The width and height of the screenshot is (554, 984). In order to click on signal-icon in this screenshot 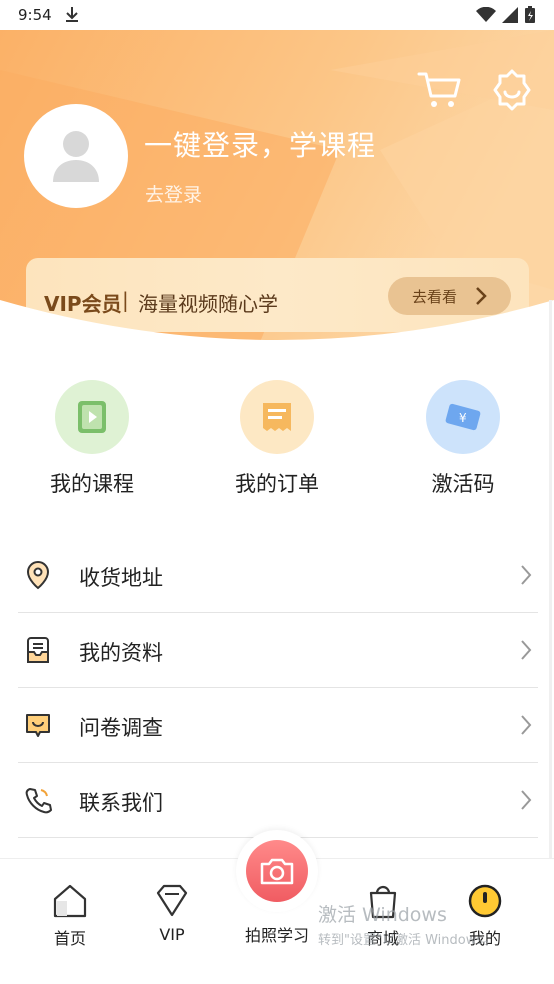, I will do `click(510, 17)`.